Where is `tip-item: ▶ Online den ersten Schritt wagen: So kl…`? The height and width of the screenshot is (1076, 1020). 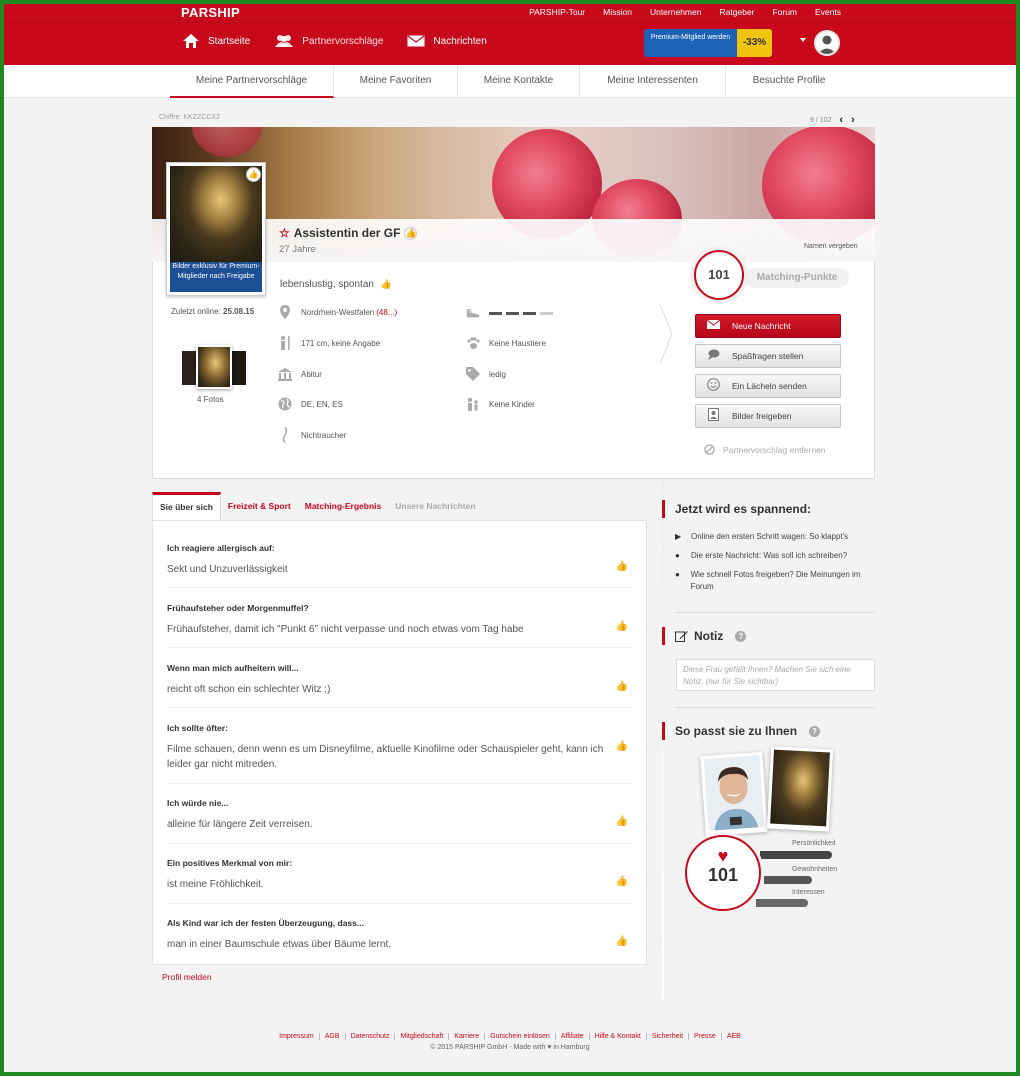
tip-item: ▶ Online den ersten Schritt wagen: So kl… is located at coordinates (775, 537).